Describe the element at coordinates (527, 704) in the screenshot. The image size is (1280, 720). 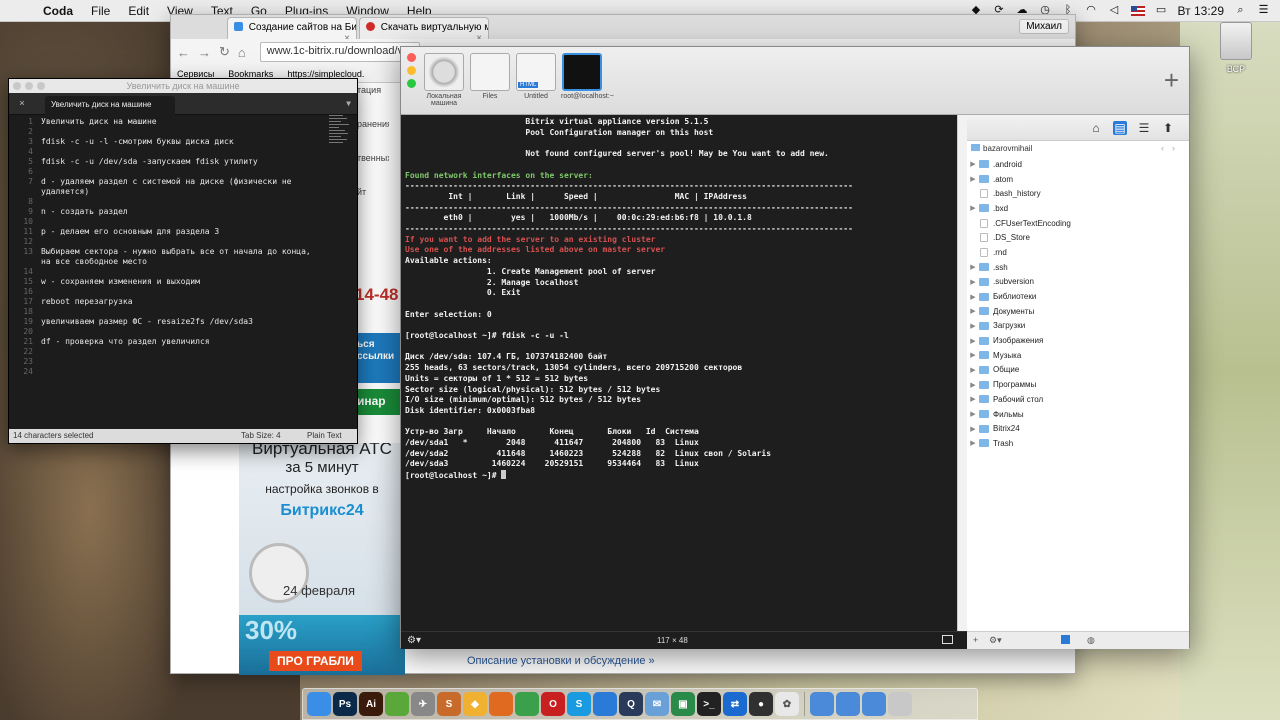
I see `chrome-dock-icon` at that location.